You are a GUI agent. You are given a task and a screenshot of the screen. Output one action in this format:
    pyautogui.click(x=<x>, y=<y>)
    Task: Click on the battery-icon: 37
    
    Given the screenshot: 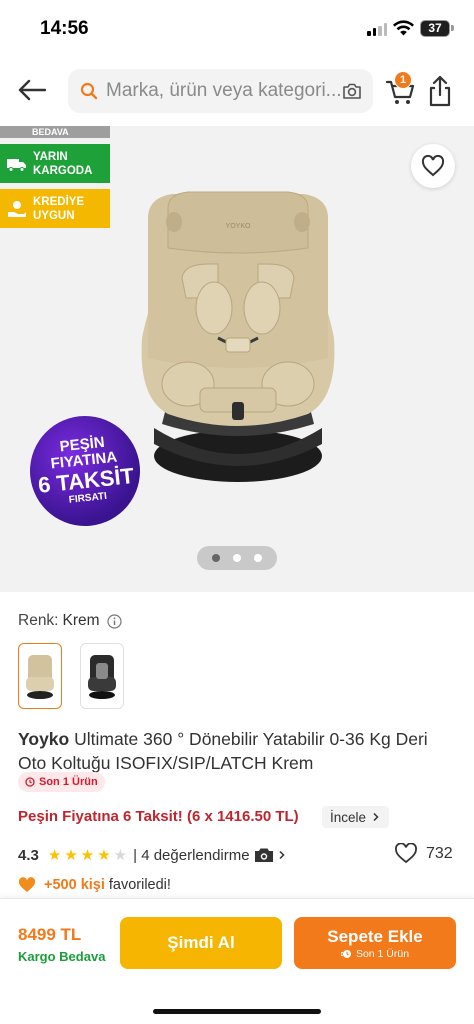 What is the action you would take?
    pyautogui.click(x=435, y=28)
    